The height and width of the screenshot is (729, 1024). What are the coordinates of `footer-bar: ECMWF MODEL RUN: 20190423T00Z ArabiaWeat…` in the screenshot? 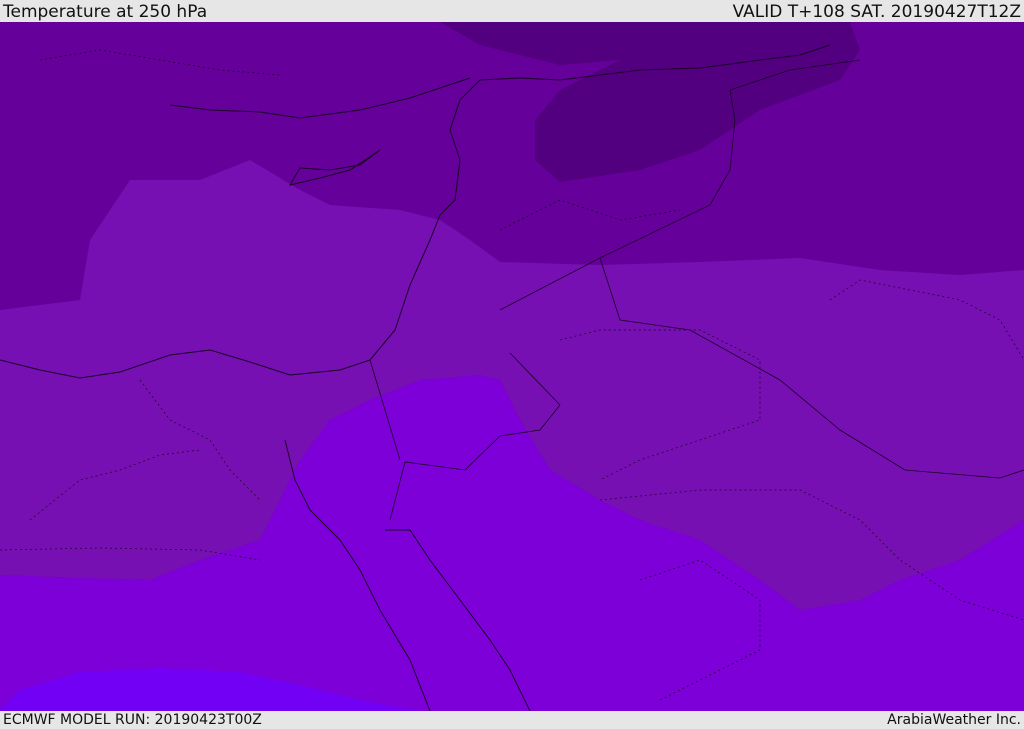 It's located at (512, 720).